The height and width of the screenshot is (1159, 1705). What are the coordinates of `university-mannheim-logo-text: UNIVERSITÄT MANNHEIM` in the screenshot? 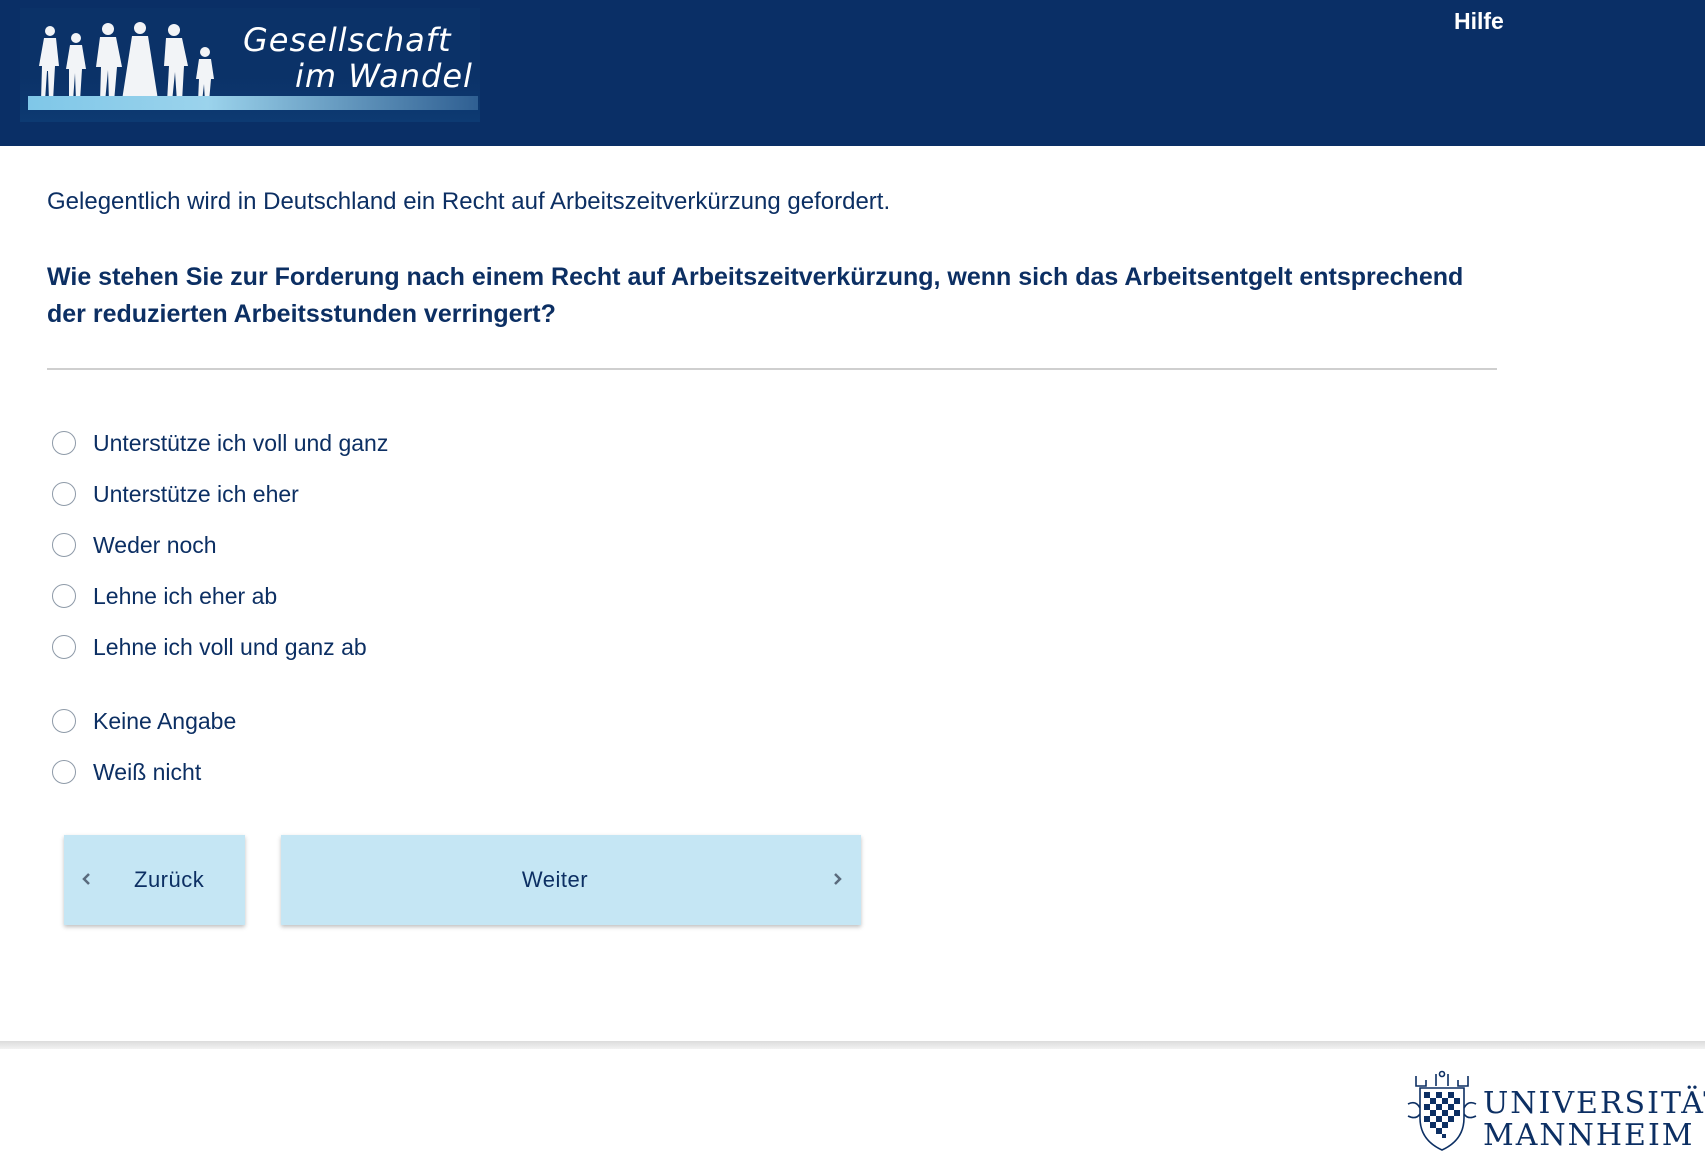 It's located at (1594, 1120).